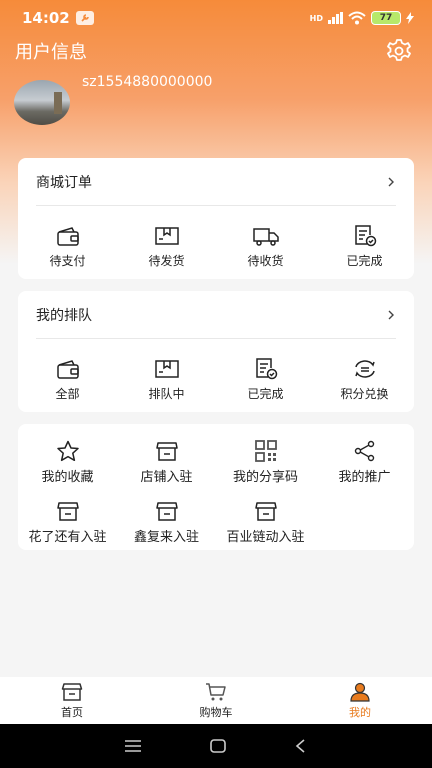 The width and height of the screenshot is (432, 768). I want to click on queue-points-exchange: 积分兑换, so click(364, 384).